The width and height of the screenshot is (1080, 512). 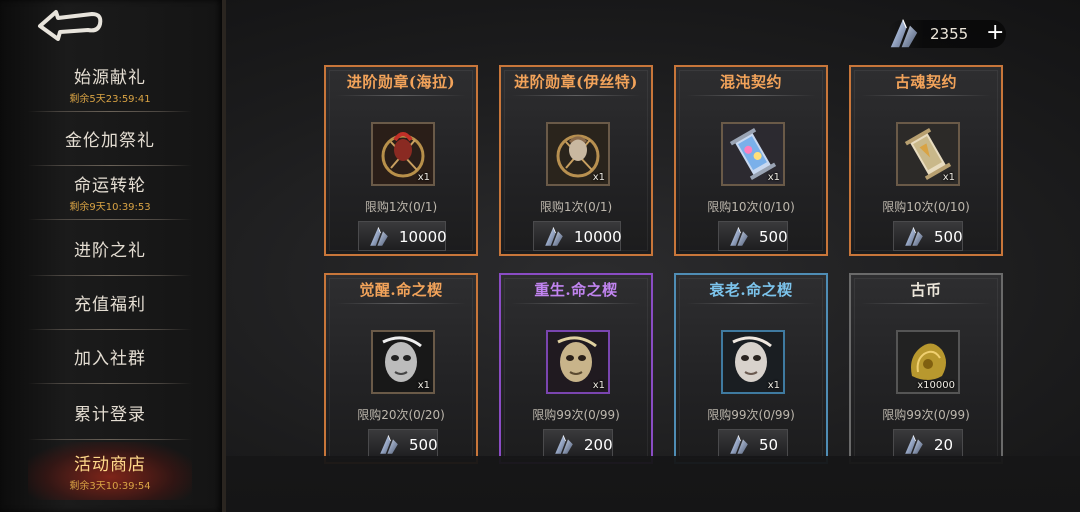 I want to click on sidebar-item-label: 充值福利, so click(x=110, y=304).